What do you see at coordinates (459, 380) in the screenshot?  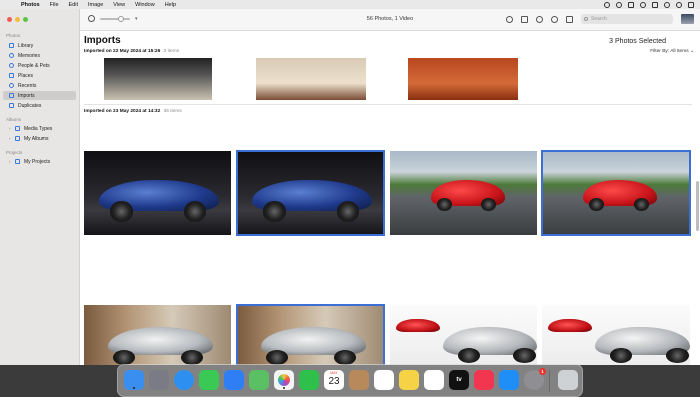 I see `tv-icon: tv` at bounding box center [459, 380].